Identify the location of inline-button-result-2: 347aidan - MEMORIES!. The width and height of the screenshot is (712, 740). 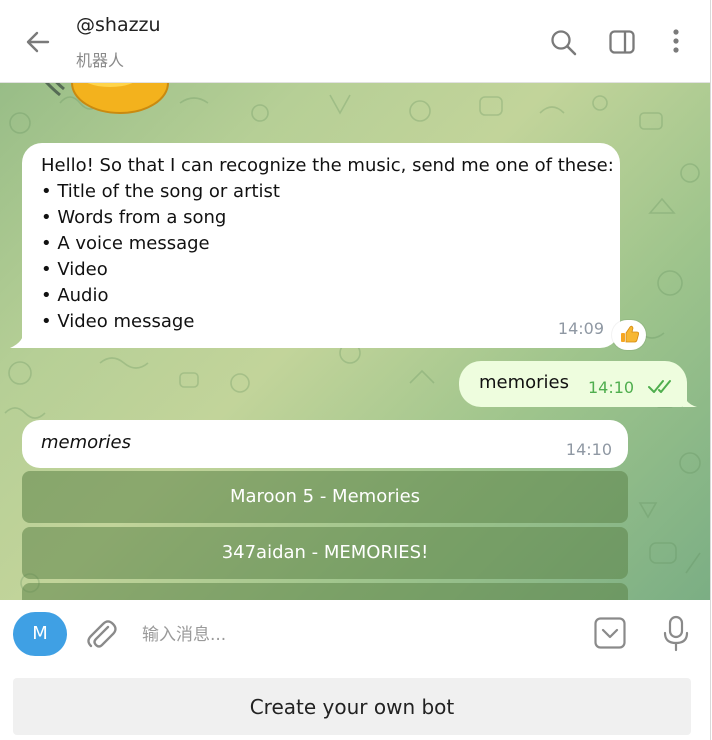
(325, 553).